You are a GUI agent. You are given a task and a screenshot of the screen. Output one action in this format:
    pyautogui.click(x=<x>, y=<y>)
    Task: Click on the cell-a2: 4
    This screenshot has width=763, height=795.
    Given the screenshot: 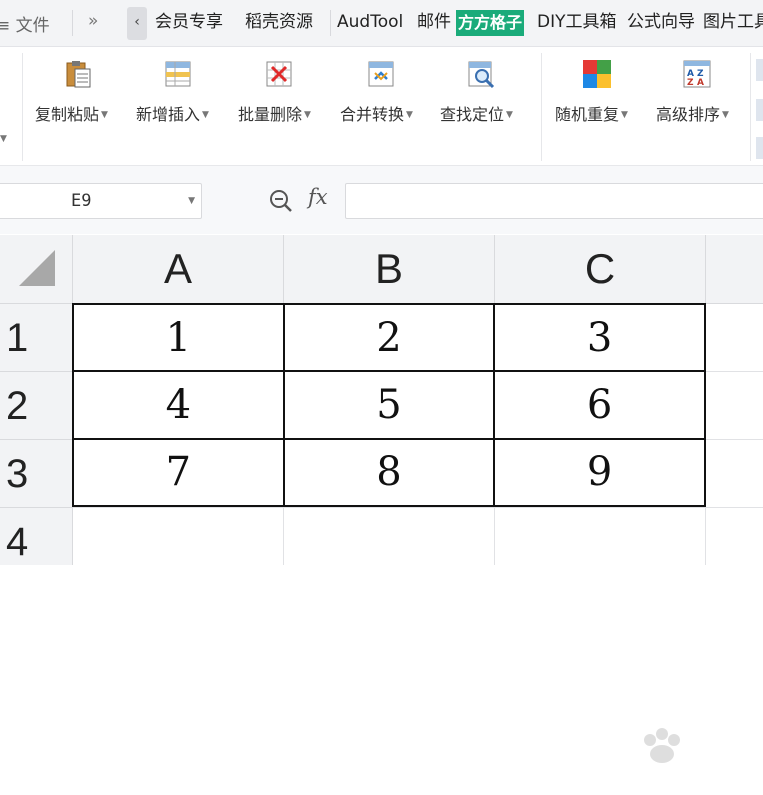 What is the action you would take?
    pyautogui.click(x=178, y=405)
    